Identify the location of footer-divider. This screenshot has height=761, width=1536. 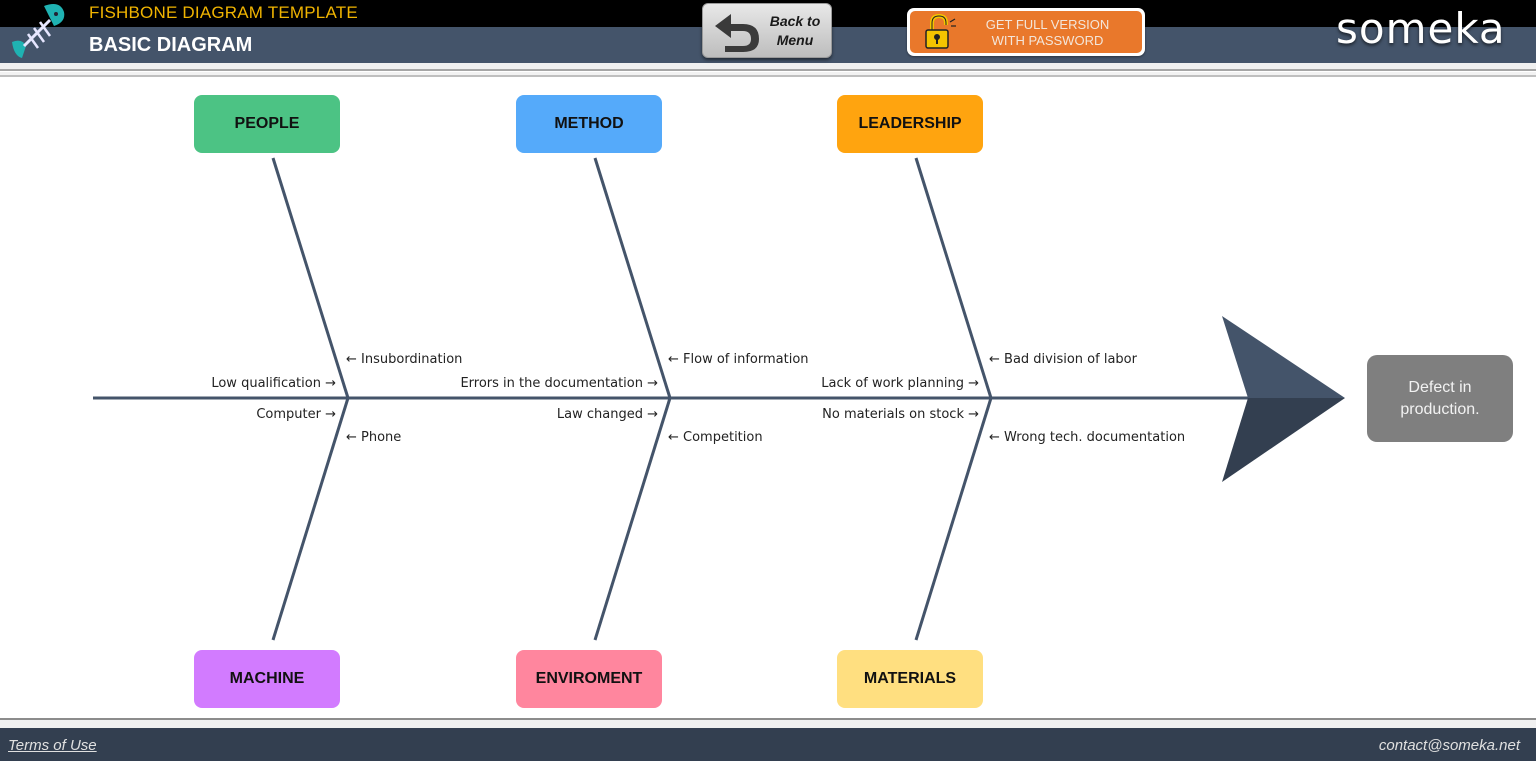
(768, 723).